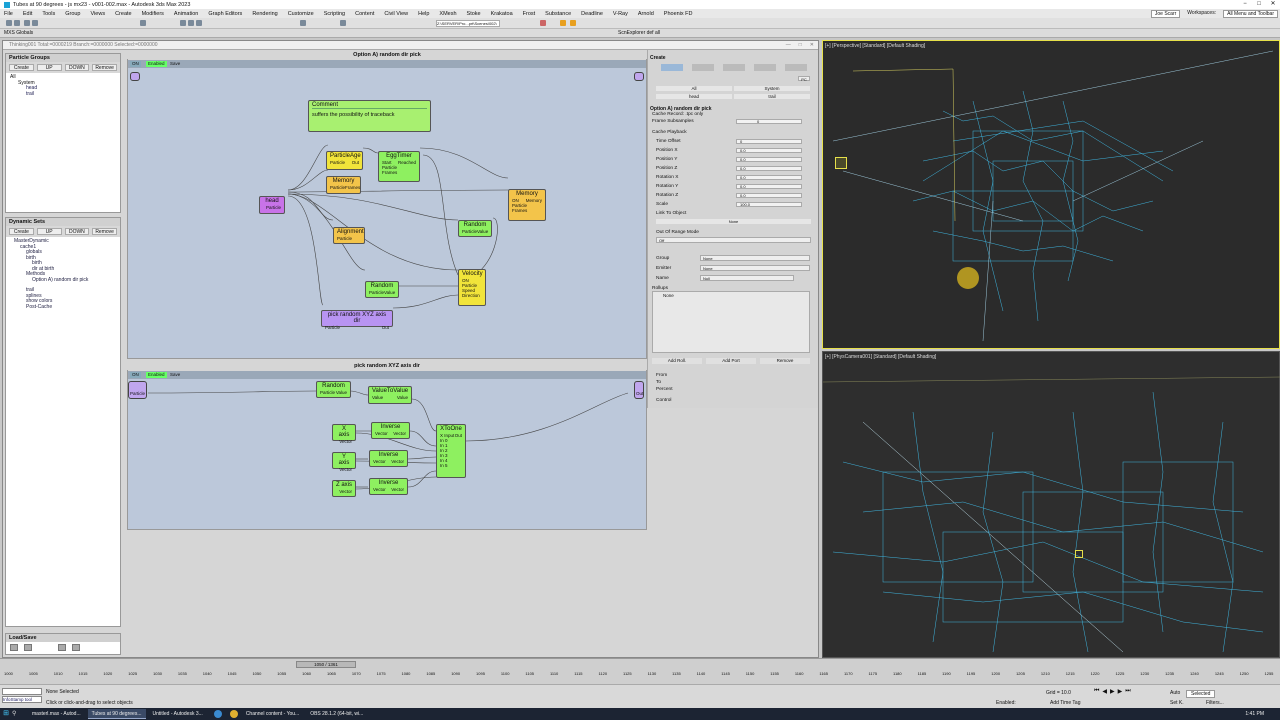 The image size is (1280, 720). What do you see at coordinates (17, 23) in the screenshot?
I see `redo-icon` at bounding box center [17, 23].